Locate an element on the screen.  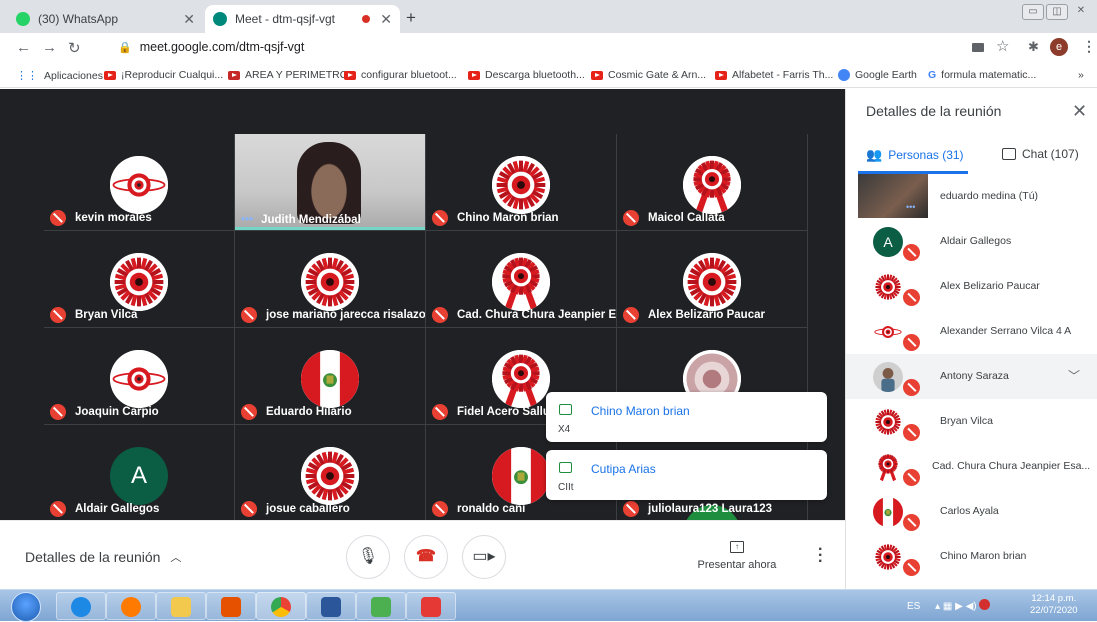
taskbar-app-ie is located at coordinates (81, 606).